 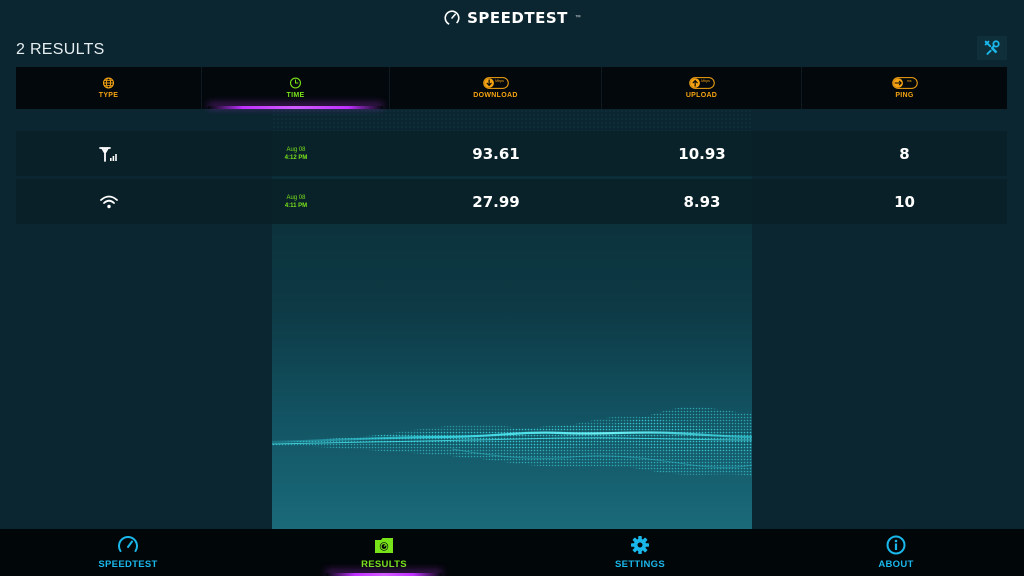 I want to click on time-cell: Aug 08 4:12 PM, so click(x=296, y=153).